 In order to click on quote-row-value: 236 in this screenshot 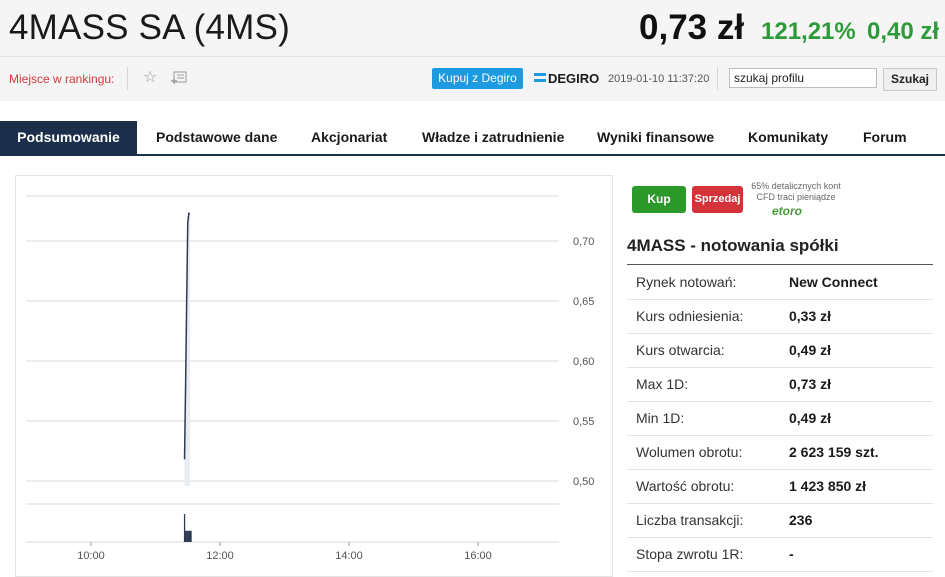, I will do `click(801, 520)`.